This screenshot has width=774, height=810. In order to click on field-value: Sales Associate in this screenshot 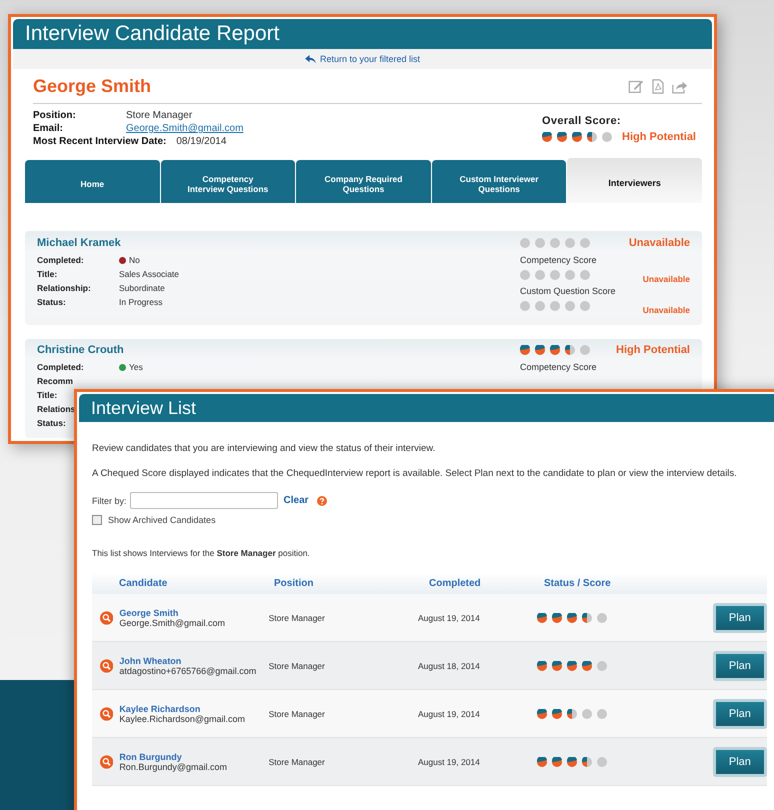, I will do `click(149, 274)`.